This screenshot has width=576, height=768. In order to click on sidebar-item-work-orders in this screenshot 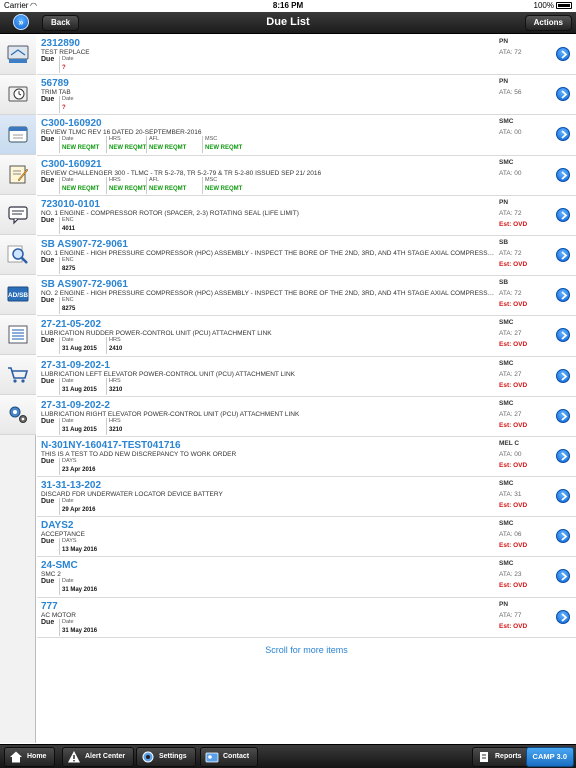, I will do `click(18, 175)`.